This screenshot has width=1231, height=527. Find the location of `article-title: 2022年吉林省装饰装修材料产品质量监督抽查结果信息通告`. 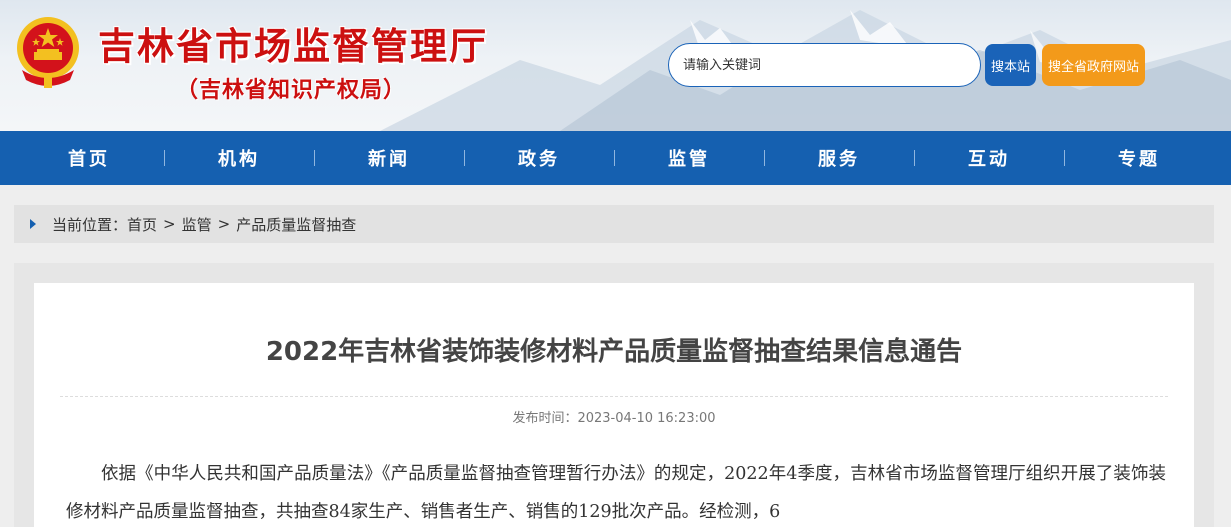

article-title: 2022年吉林省装饰装修材料产品质量监督抽查结果信息通告 is located at coordinates (614, 352).